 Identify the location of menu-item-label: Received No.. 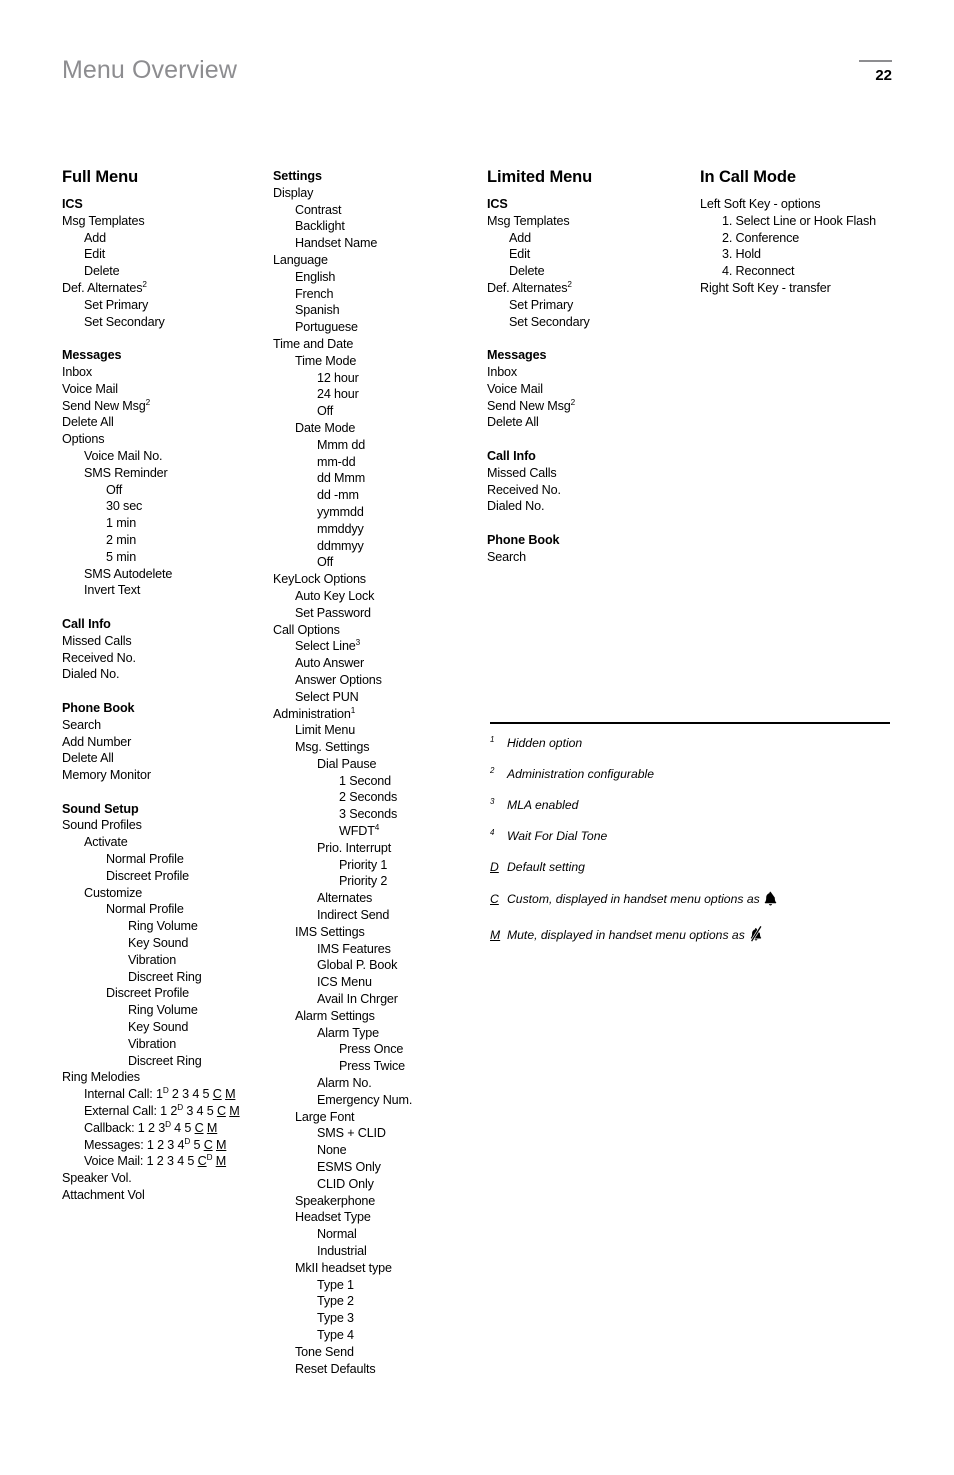
(99, 657).